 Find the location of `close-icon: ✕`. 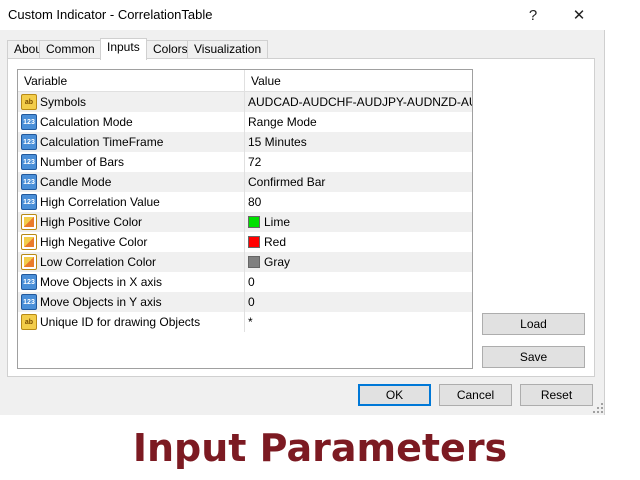

close-icon: ✕ is located at coordinates (579, 15).